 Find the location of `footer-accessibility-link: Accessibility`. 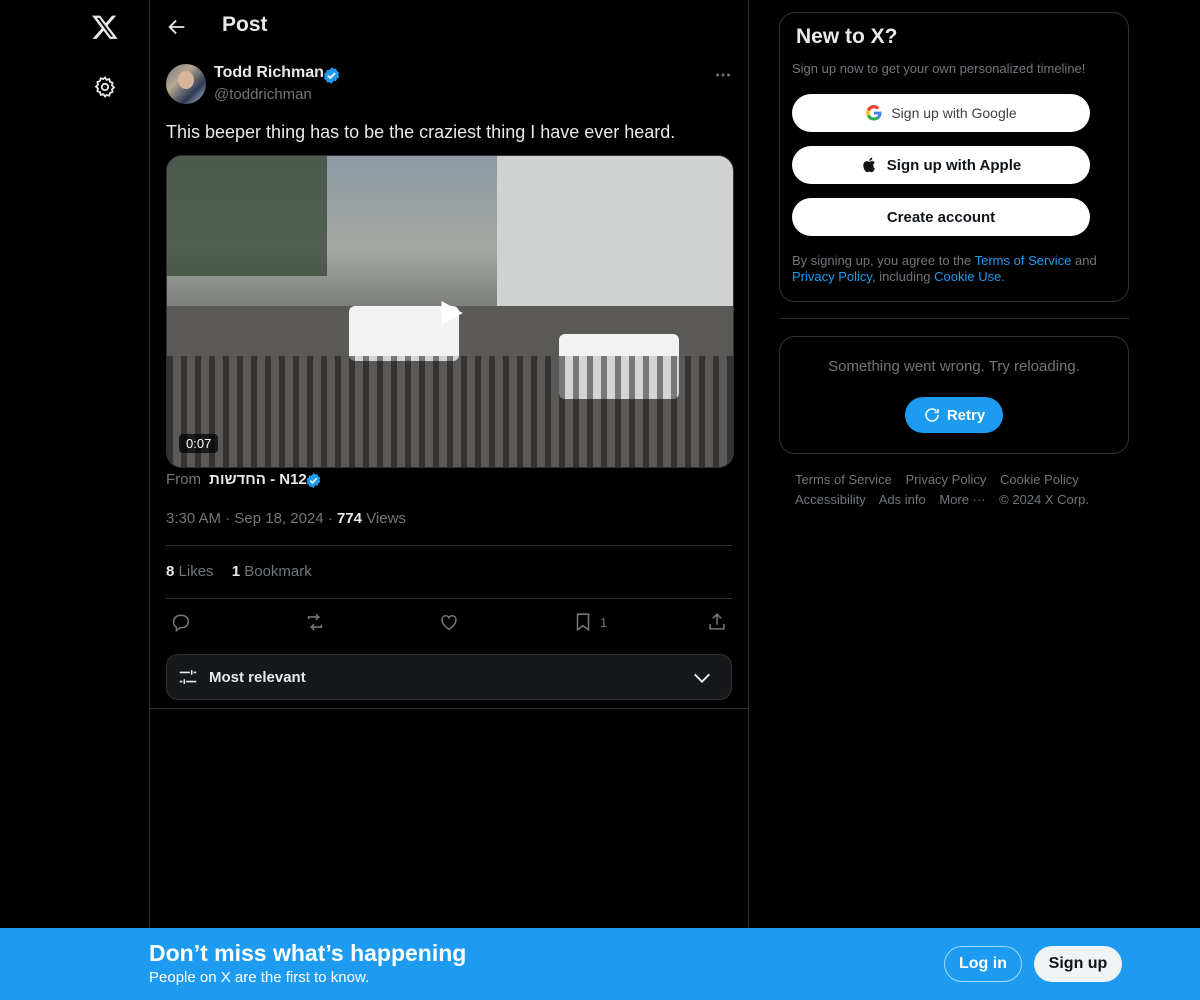

footer-accessibility-link: Accessibility is located at coordinates (830, 499).